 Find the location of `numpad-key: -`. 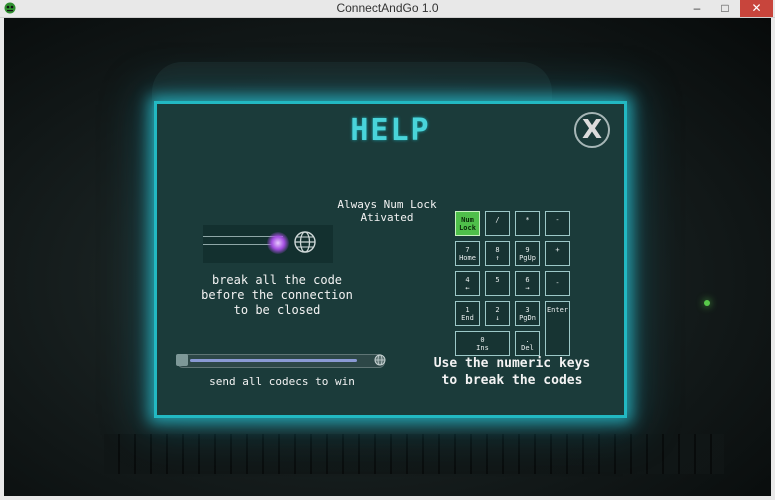

numpad-key: - is located at coordinates (557, 223).